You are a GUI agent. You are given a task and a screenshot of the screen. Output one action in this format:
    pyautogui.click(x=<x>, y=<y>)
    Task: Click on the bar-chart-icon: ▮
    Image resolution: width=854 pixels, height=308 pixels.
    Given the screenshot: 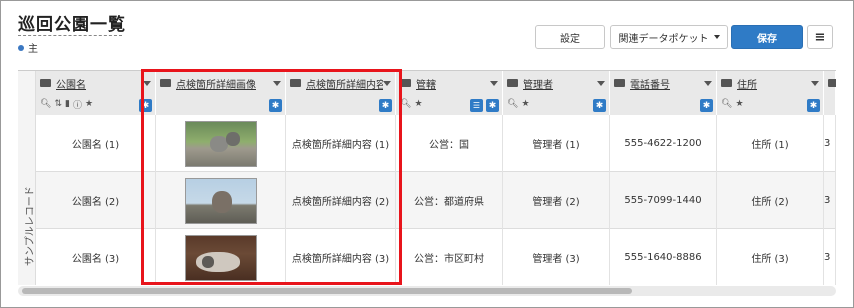 What is the action you would take?
    pyautogui.click(x=67, y=104)
    